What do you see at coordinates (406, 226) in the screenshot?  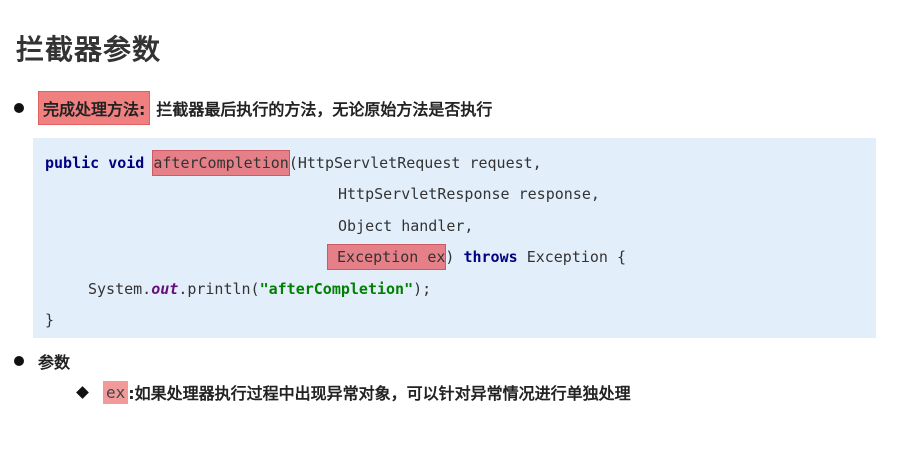 I see `code-line-3: Object handler,` at bounding box center [406, 226].